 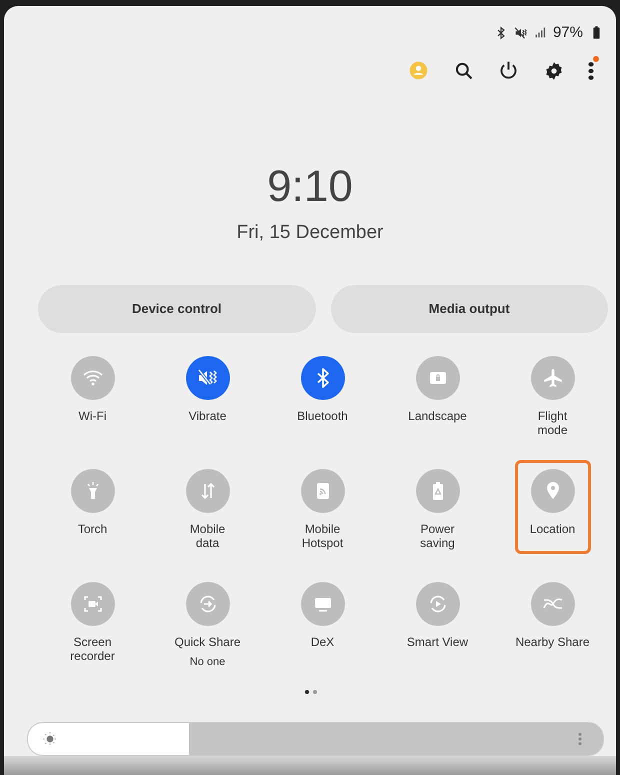 I want to click on brightness-slider, so click(x=315, y=739).